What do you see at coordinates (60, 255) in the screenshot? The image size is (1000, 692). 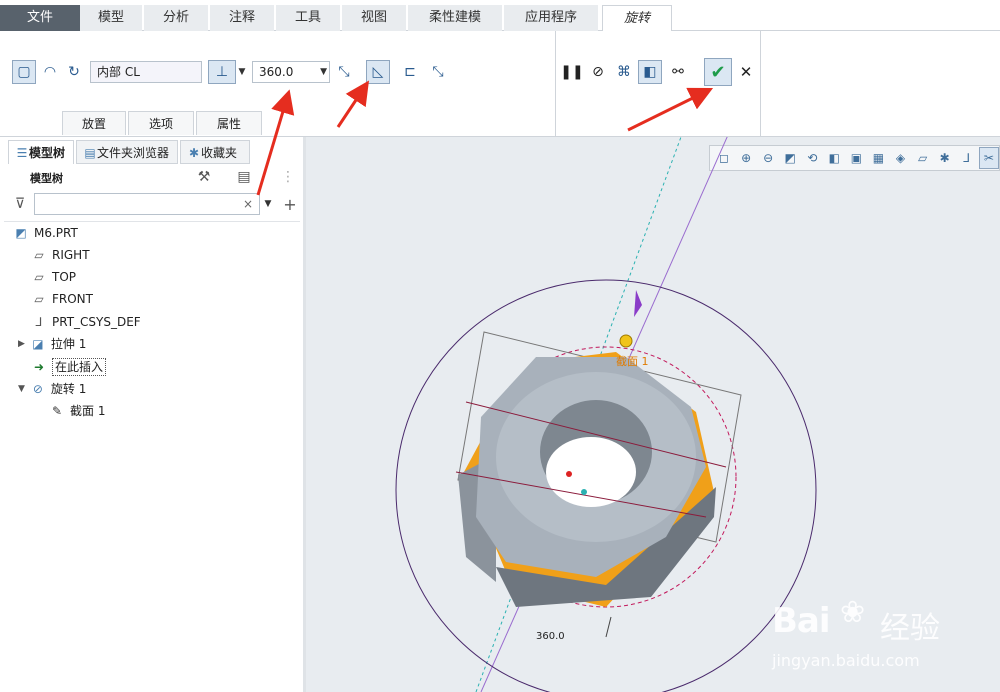 I see `tree-item-right: ▱ RIGHT` at bounding box center [60, 255].